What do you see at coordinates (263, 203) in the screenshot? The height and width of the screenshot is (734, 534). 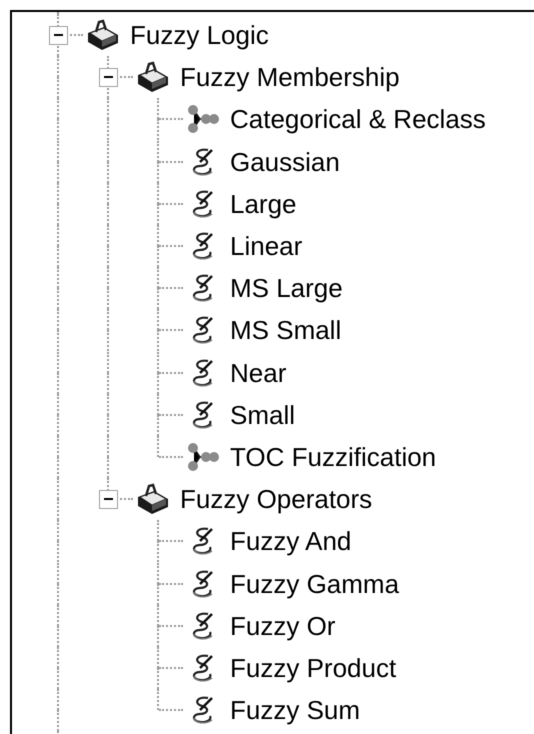 I see `tree-node-label: Large` at bounding box center [263, 203].